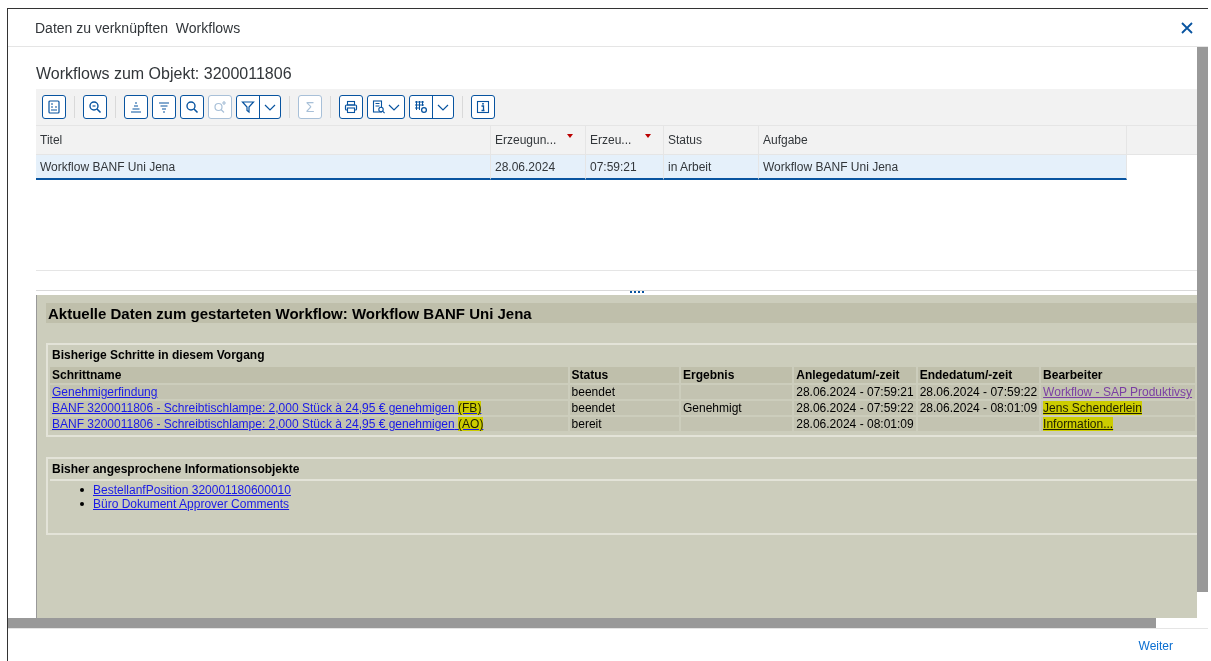  I want to click on splitter-handle, so click(637, 292).